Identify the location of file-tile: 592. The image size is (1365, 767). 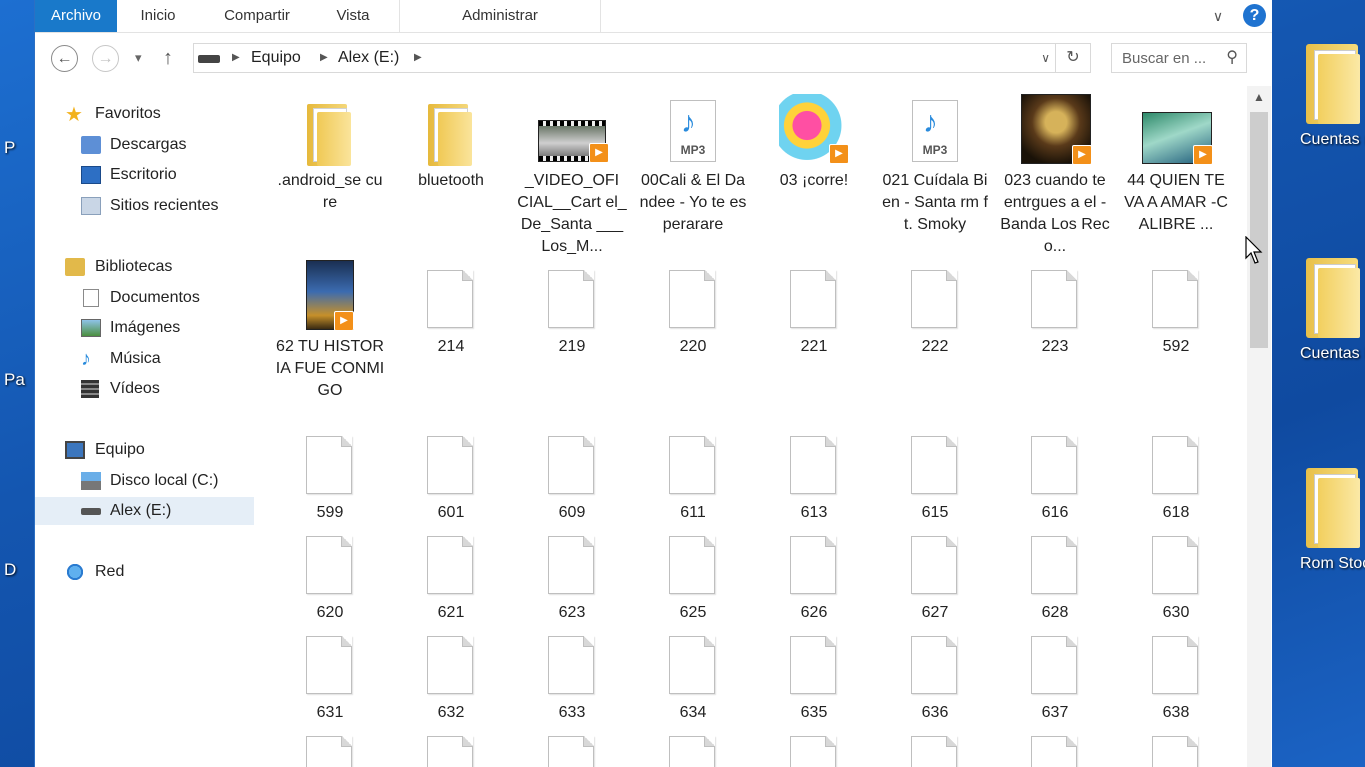
(1176, 309).